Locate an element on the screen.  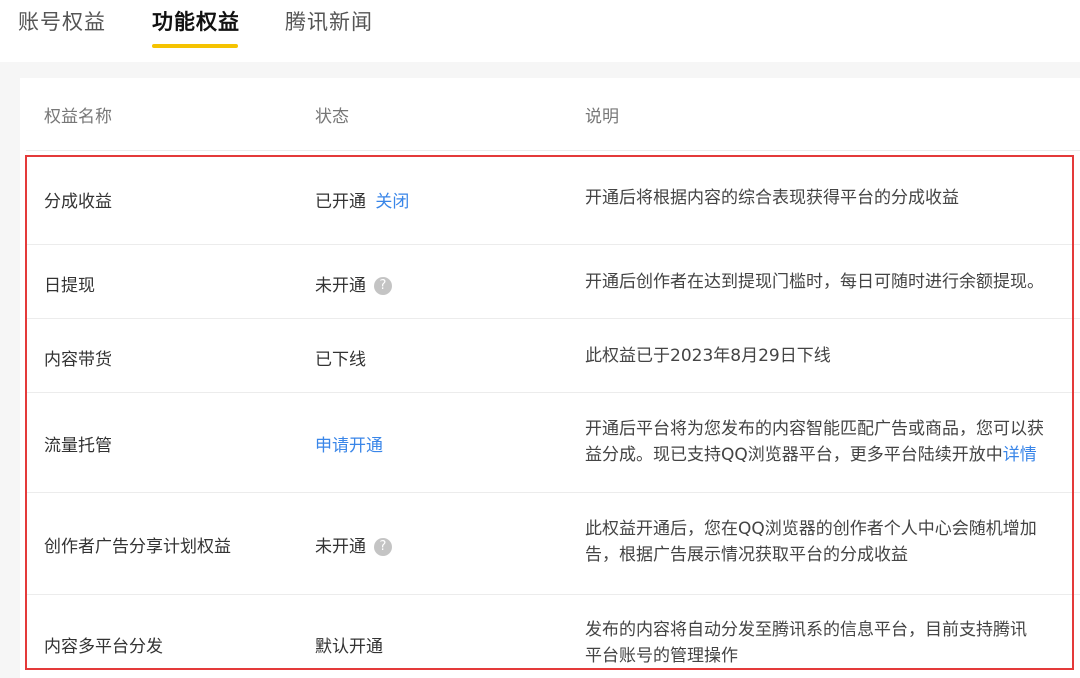
right-status: 已开通 关闭 is located at coordinates (362, 199).